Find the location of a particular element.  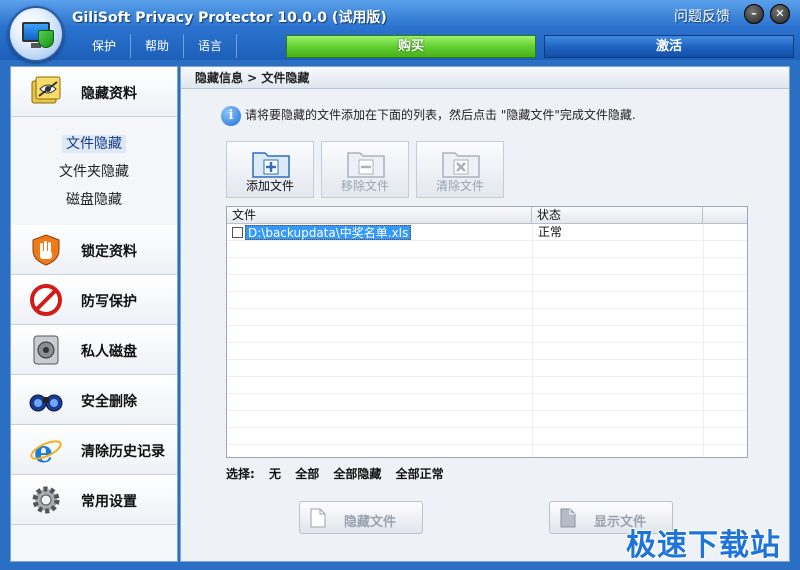

watermark: 极速下载站 is located at coordinates (703, 545).